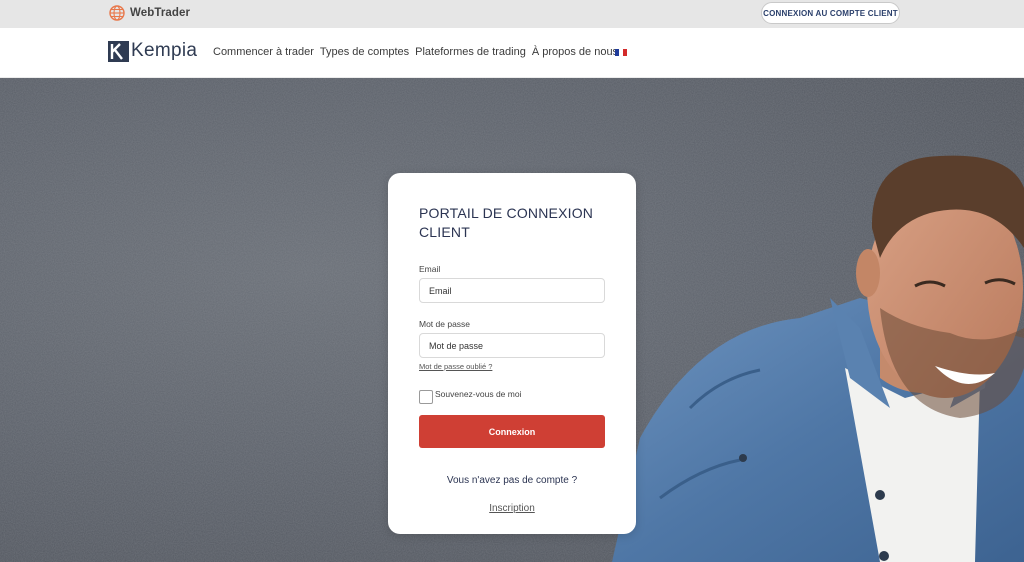 This screenshot has height=562, width=1024. Describe the element at coordinates (455, 366) in the screenshot. I see `forgot-password-link: Mot de passe oublié ?` at that location.